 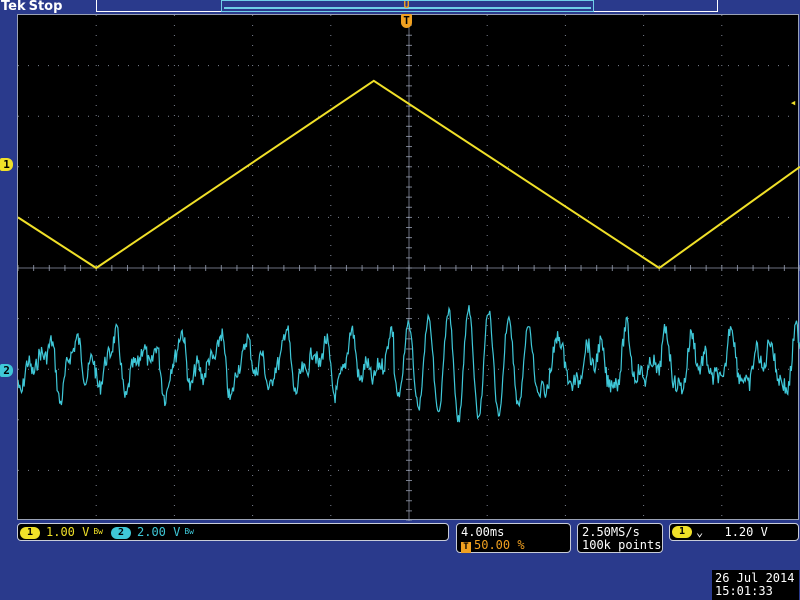 What do you see at coordinates (682, 532) in the screenshot?
I see `trigger-source-badge: 1` at bounding box center [682, 532].